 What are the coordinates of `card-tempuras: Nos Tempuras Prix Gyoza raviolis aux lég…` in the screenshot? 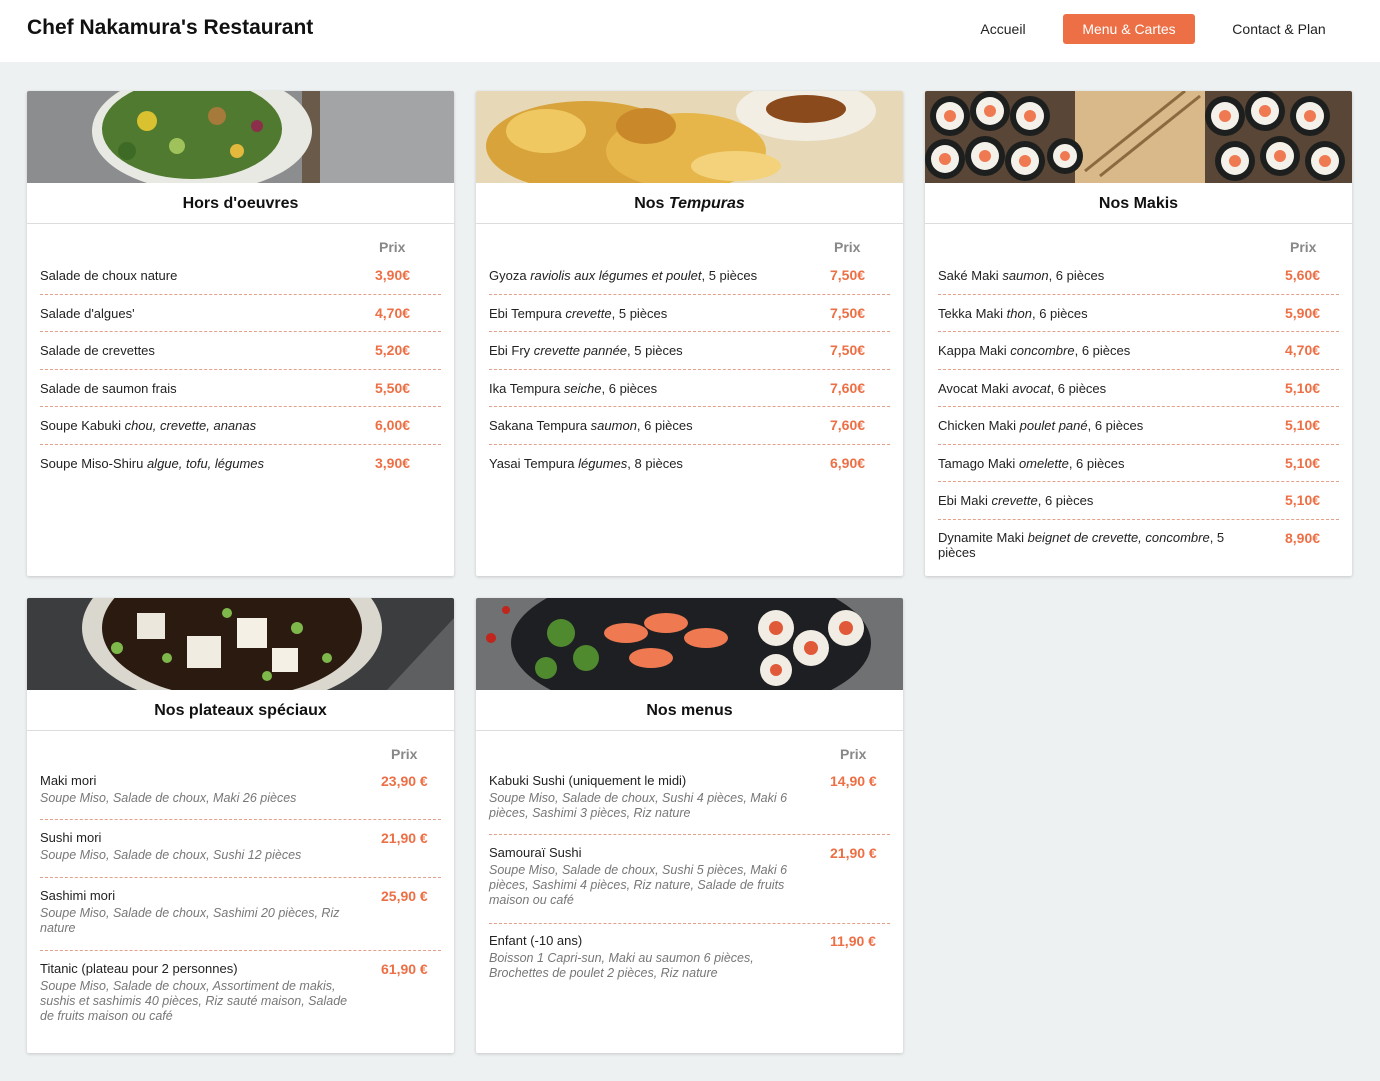 It's located at (689, 333).